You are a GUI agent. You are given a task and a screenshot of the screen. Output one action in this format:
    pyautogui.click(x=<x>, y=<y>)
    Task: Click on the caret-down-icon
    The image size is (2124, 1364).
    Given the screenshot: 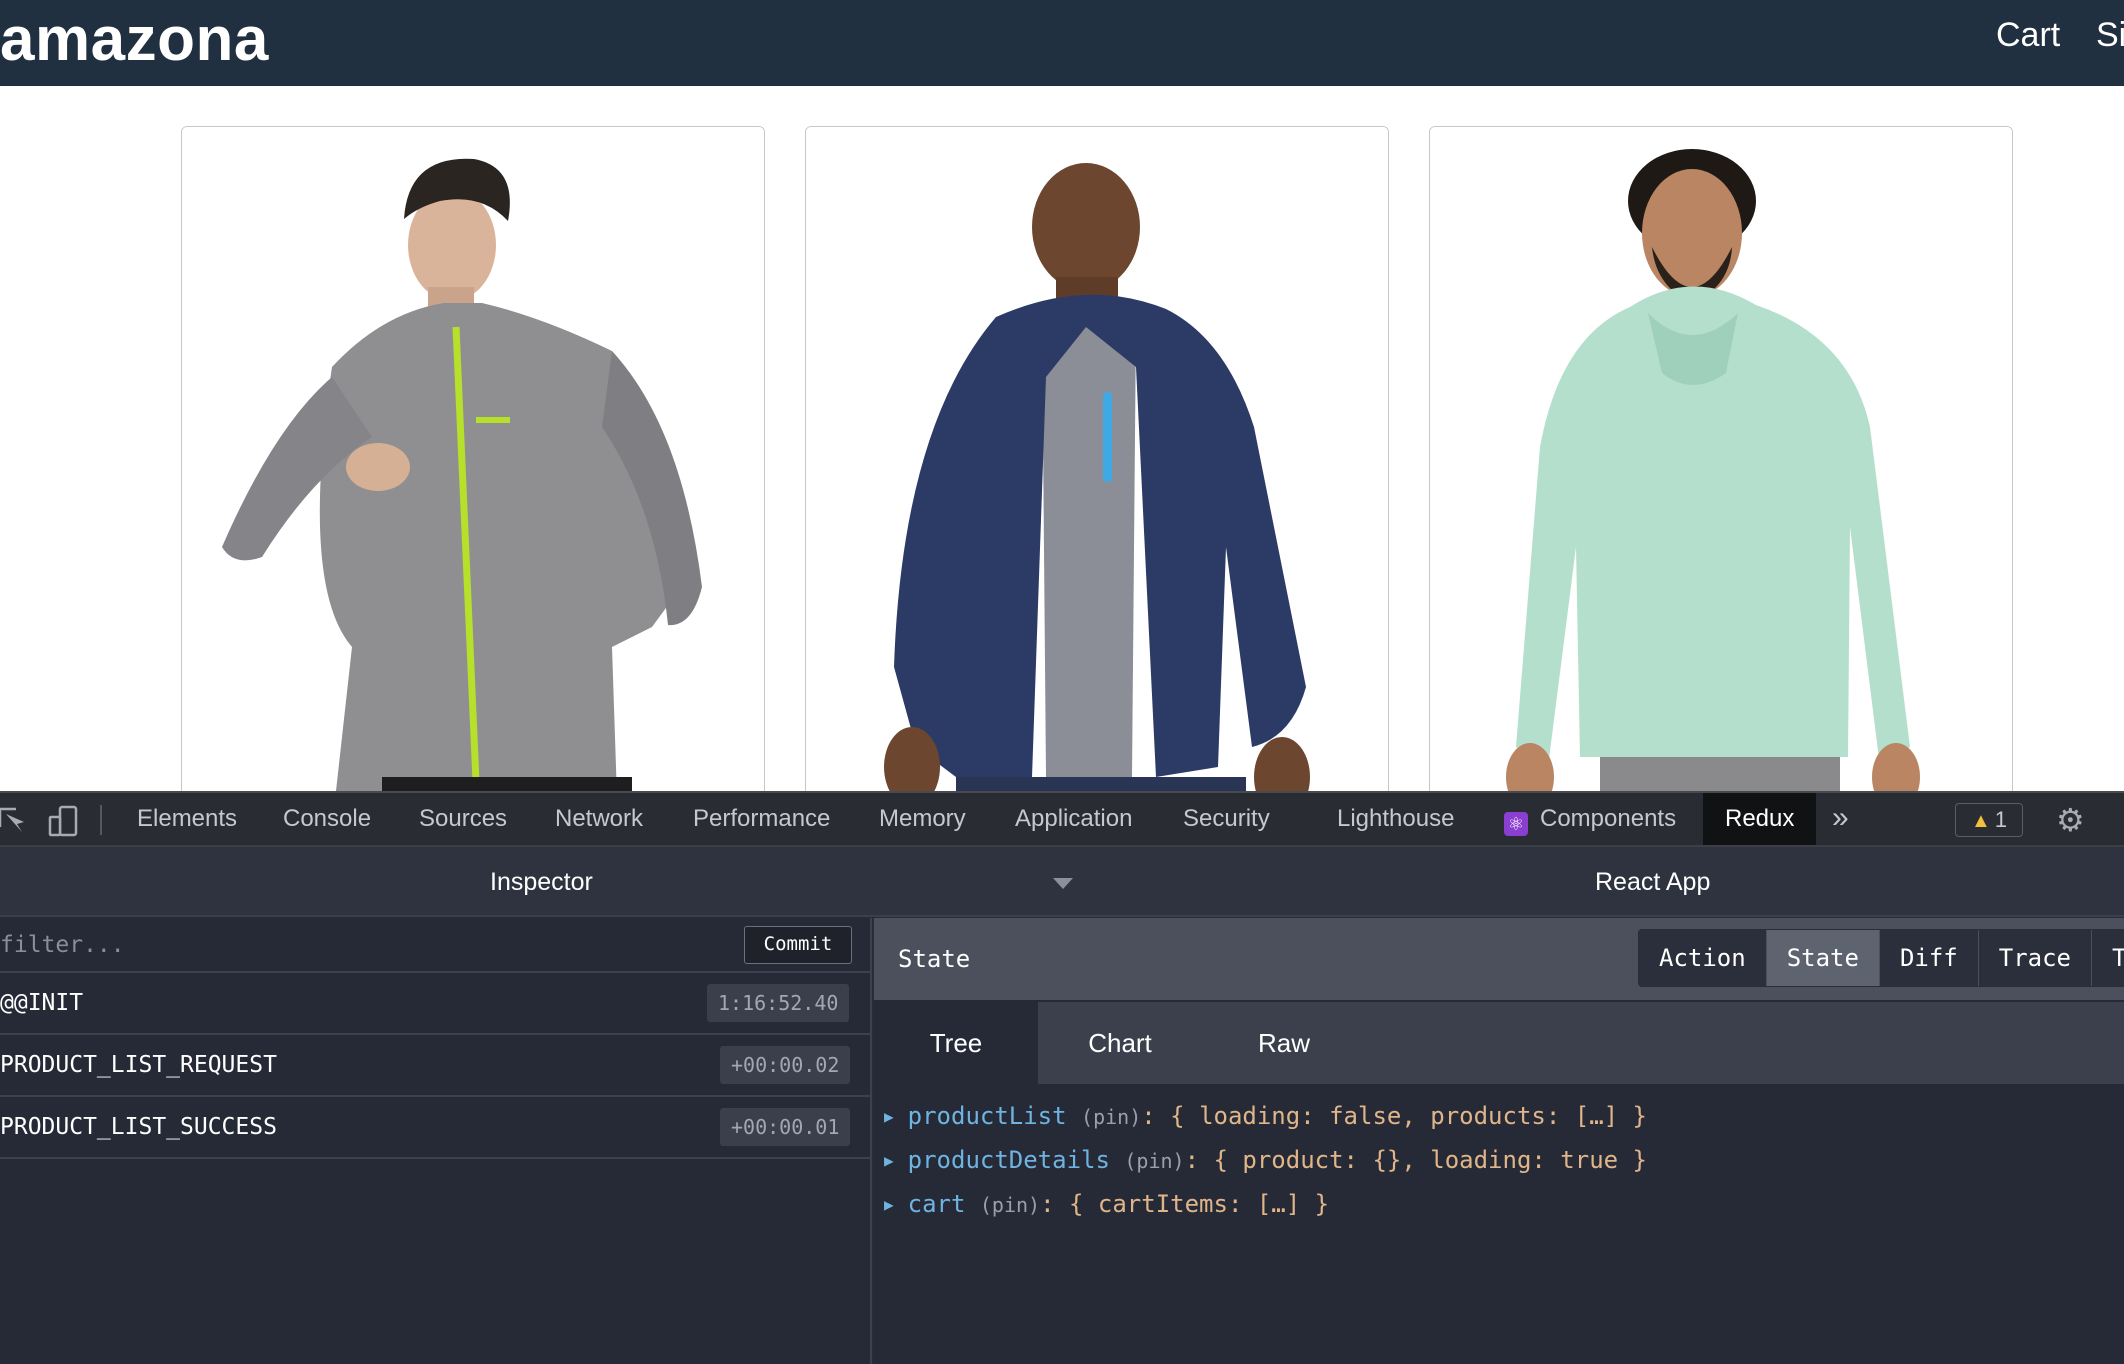 What is the action you would take?
    pyautogui.click(x=1063, y=883)
    